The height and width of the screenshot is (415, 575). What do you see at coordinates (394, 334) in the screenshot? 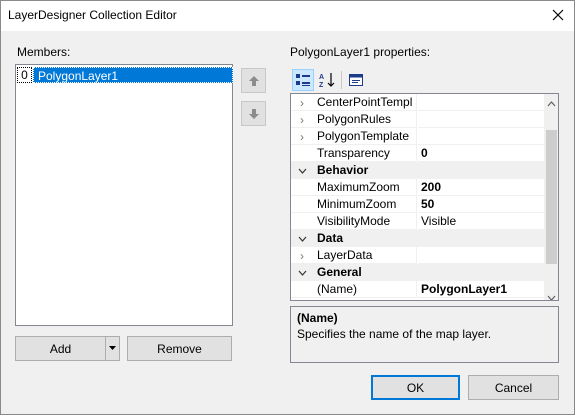
I see `description-text: Specifies the name of the map layer.` at bounding box center [394, 334].